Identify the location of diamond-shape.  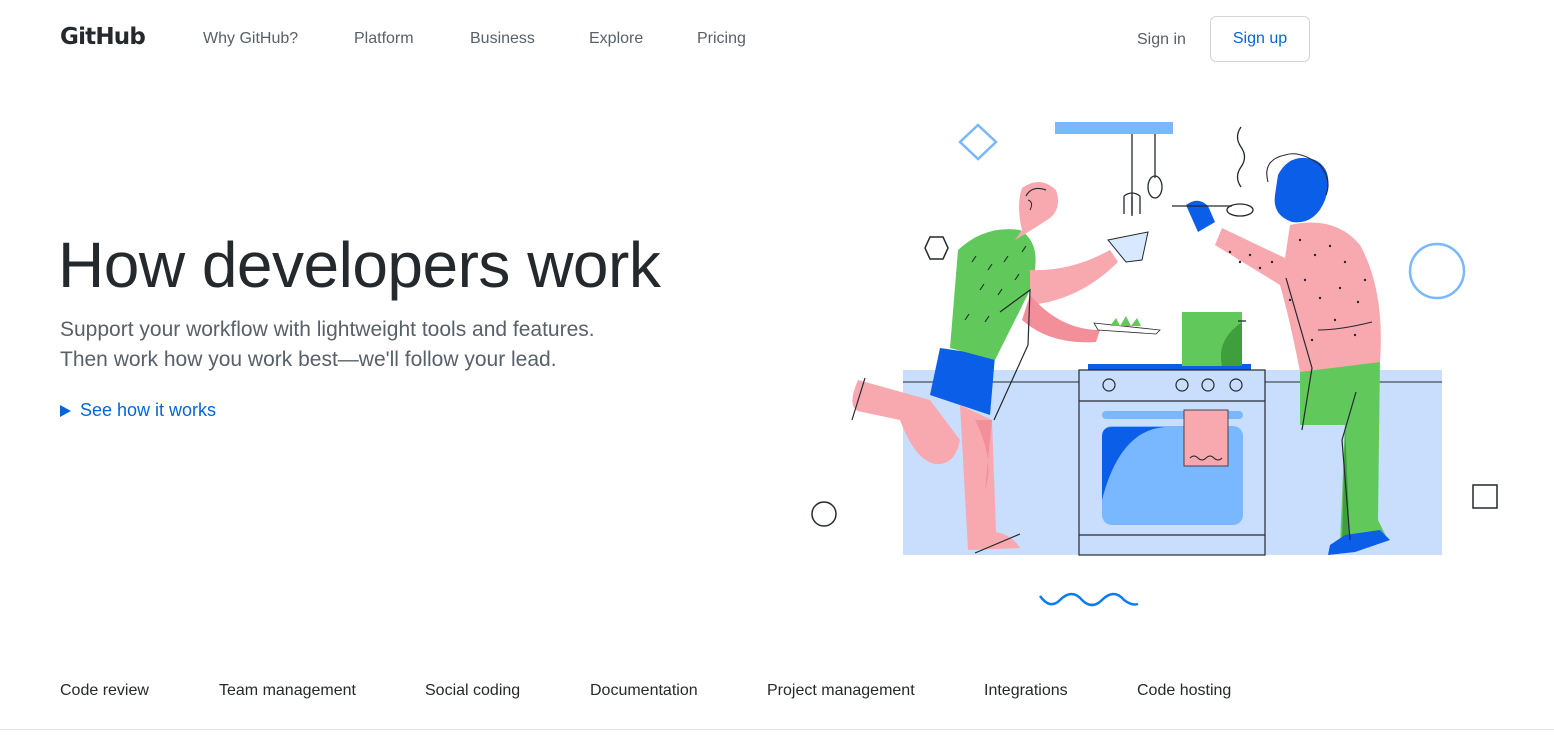
(978, 142).